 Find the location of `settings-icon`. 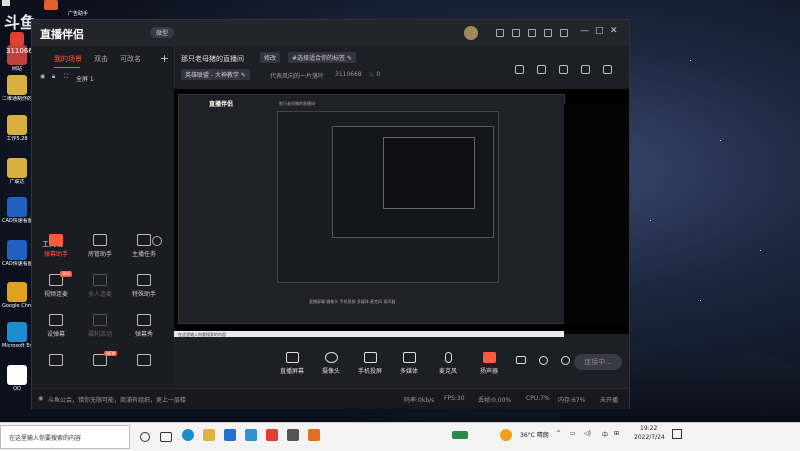

settings-icon is located at coordinates (564, 33).